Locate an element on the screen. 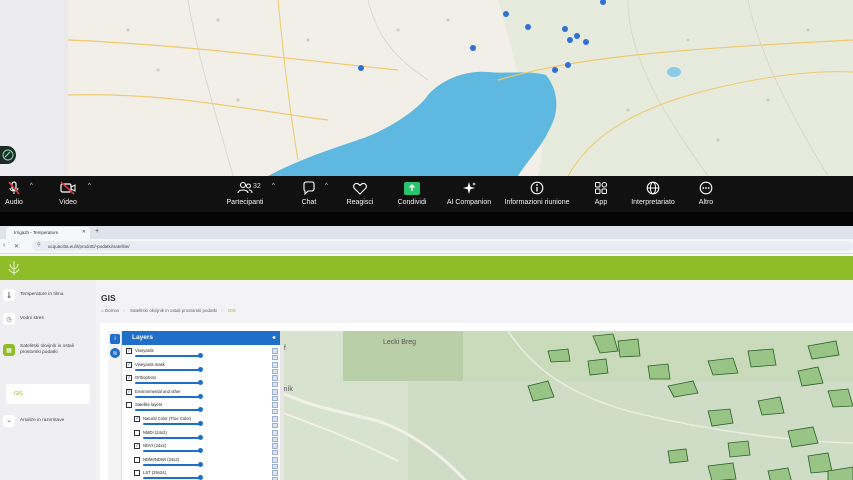 The height and width of the screenshot is (480, 853). video-options-icon: ^ is located at coordinates (89, 186).